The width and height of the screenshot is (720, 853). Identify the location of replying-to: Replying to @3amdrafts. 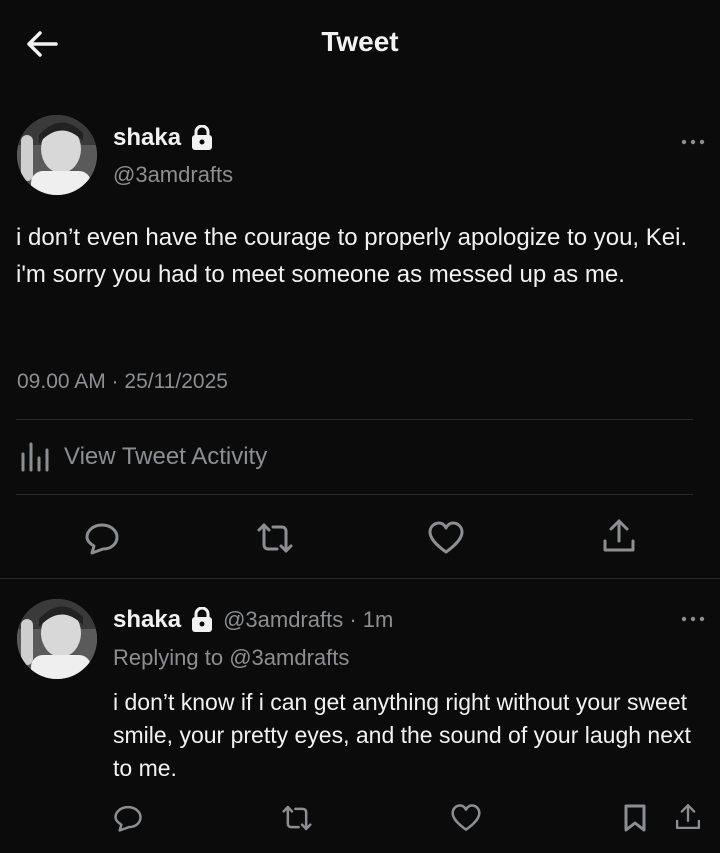
(231, 658).